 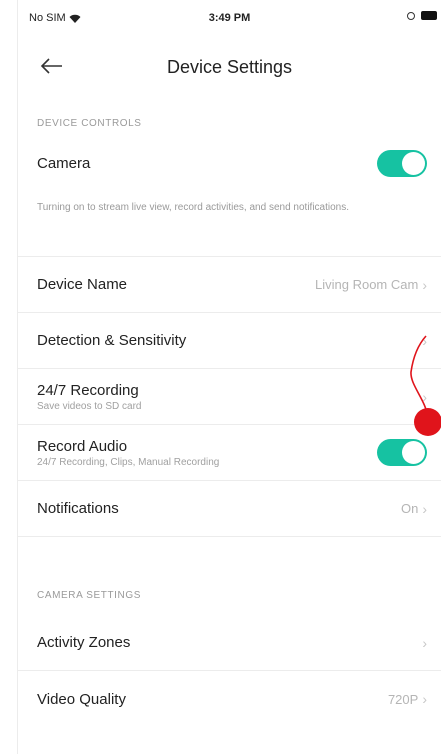 What do you see at coordinates (128, 462) in the screenshot?
I see `record-audio-subtitle: 24/7 Recording, Clips, Manual Recording` at bounding box center [128, 462].